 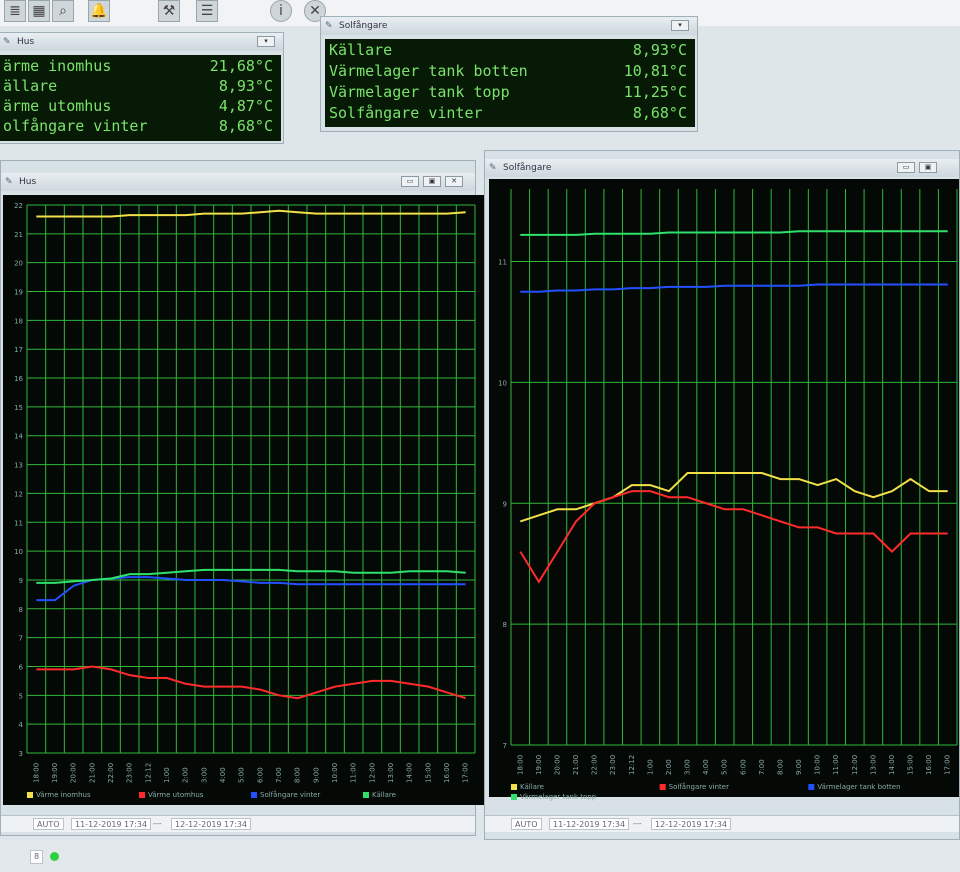 I want to click on lcd-row: olfångare vinter 8,68°C, so click(x=140, y=126).